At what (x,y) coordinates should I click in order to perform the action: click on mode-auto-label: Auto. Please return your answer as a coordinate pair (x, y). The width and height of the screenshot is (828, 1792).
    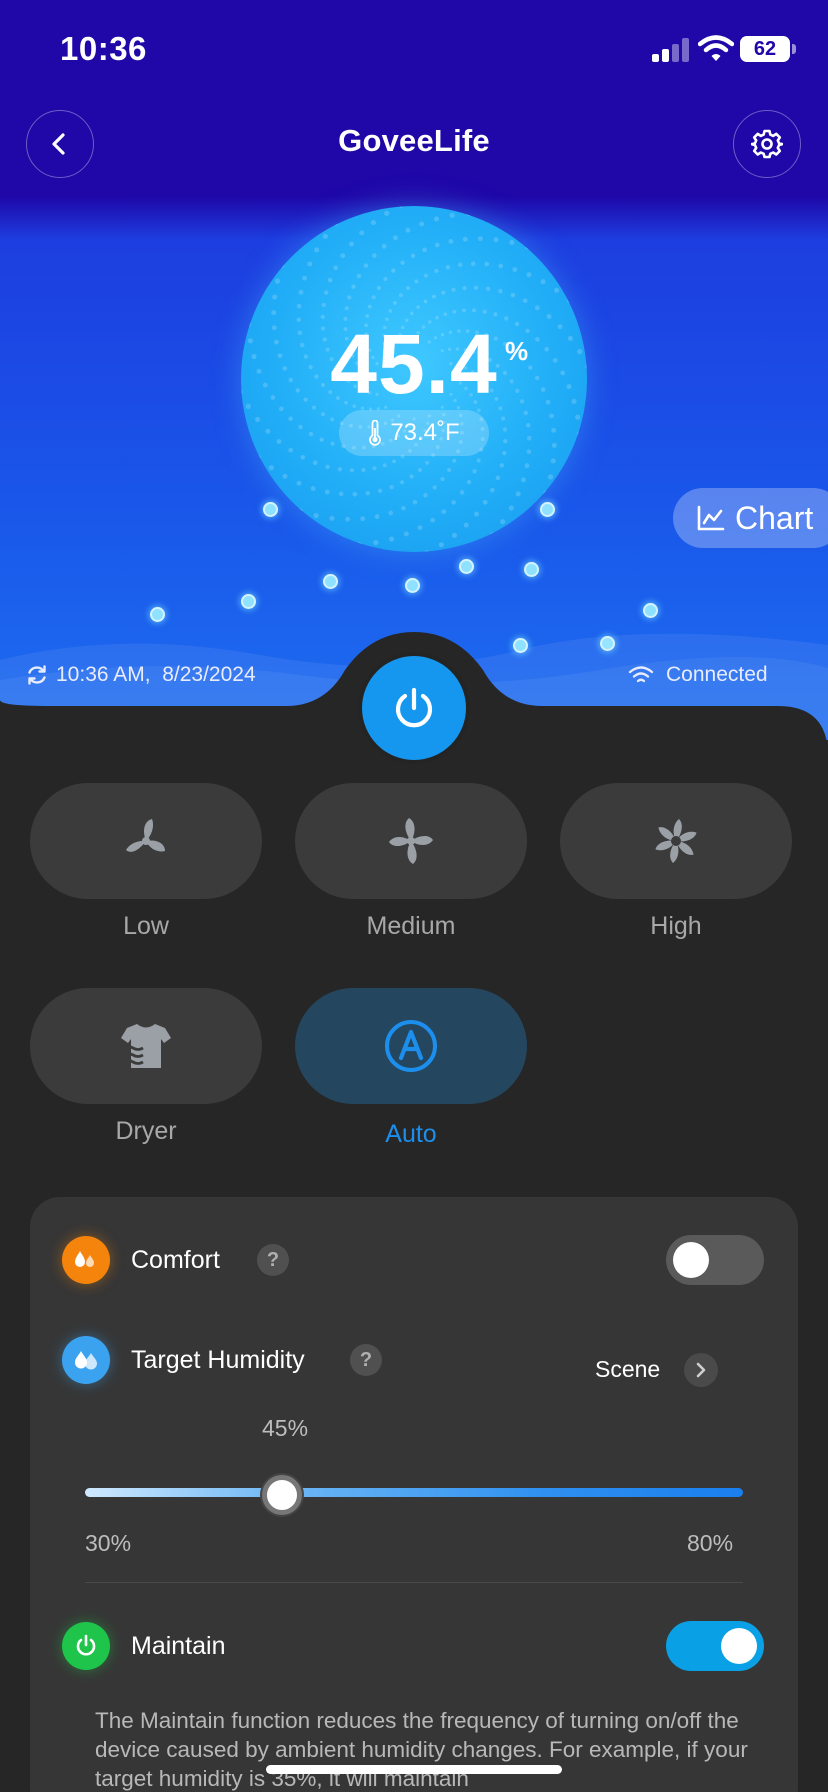
    Looking at the image, I should click on (411, 1134).